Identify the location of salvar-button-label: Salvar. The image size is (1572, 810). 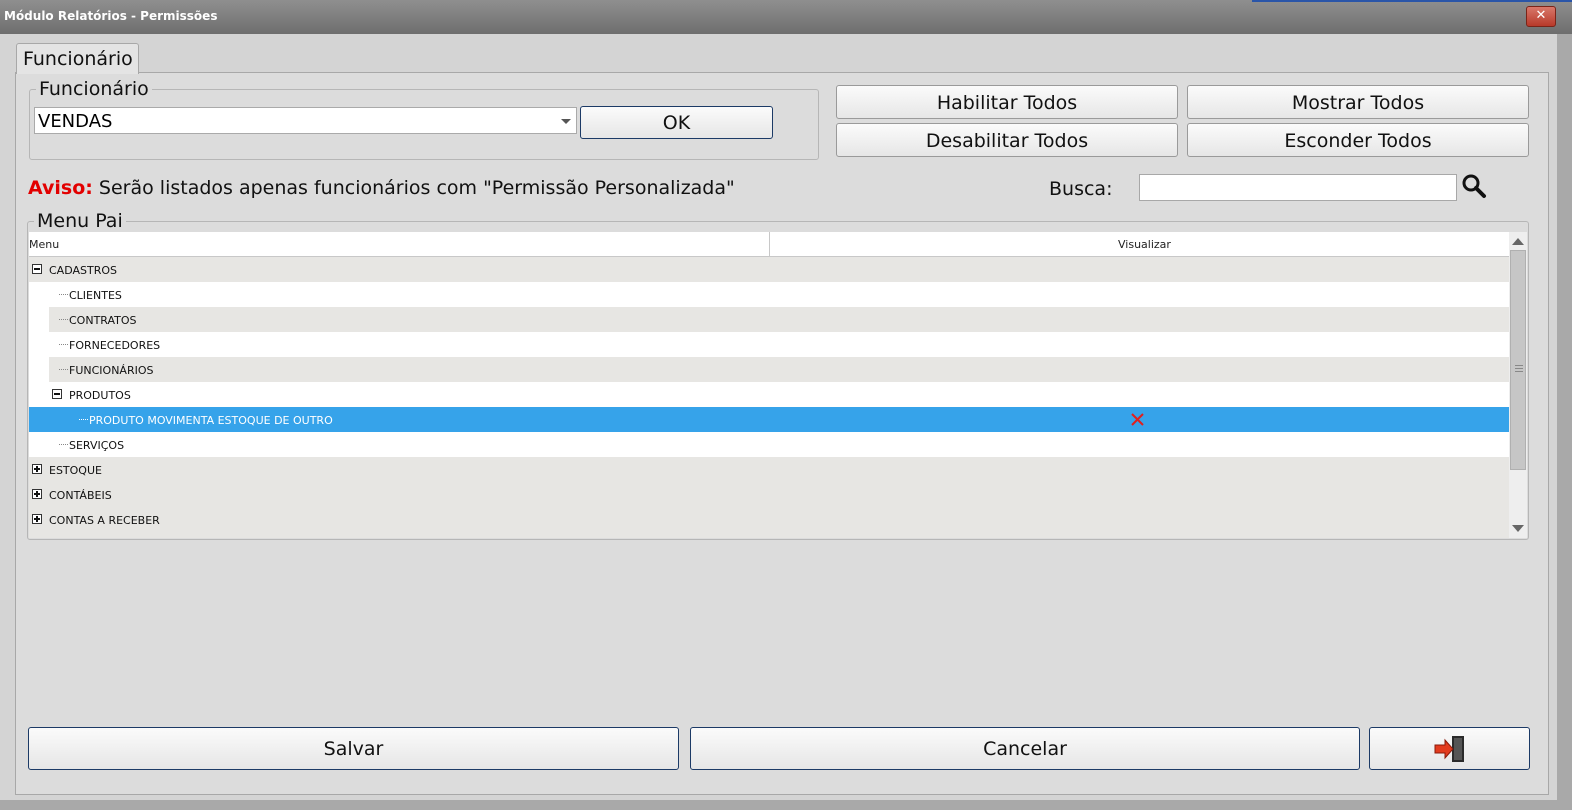
(353, 749).